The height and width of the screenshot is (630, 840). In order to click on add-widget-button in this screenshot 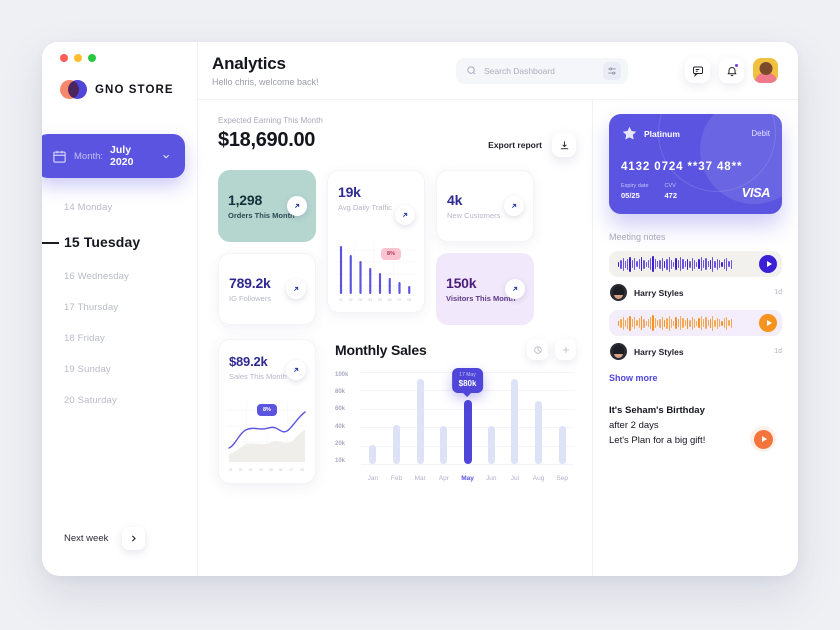, I will do `click(565, 349)`.